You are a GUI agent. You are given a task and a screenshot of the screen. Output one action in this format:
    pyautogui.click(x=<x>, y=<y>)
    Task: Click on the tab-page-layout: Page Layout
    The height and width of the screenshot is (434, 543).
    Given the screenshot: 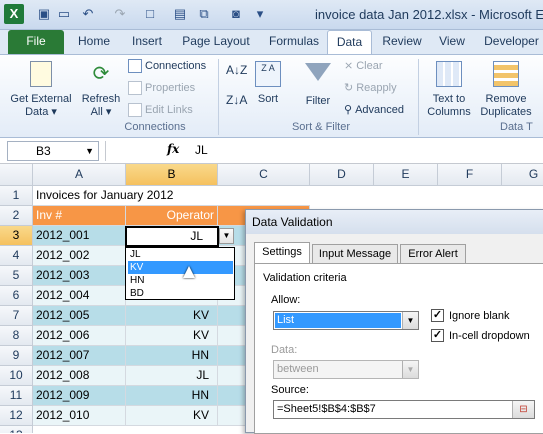 What is the action you would take?
    pyautogui.click(x=216, y=42)
    